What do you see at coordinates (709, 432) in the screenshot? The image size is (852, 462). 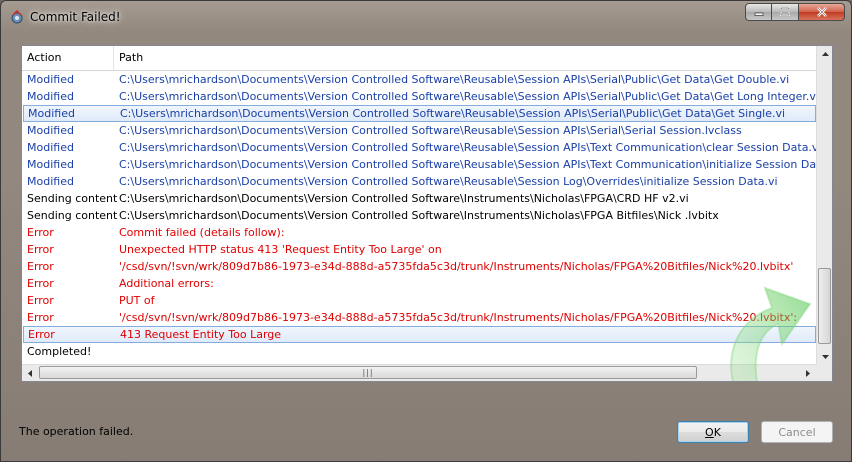 I see `ok-button-mnemonic: O` at bounding box center [709, 432].